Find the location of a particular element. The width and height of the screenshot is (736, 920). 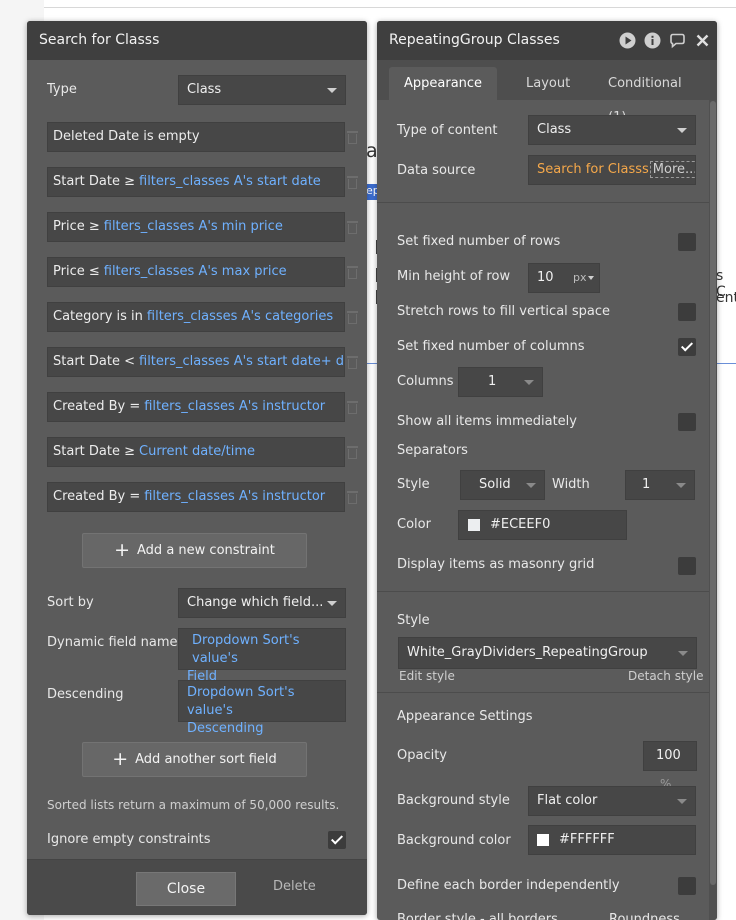

canvas-line is located at coordinates (726, 363).